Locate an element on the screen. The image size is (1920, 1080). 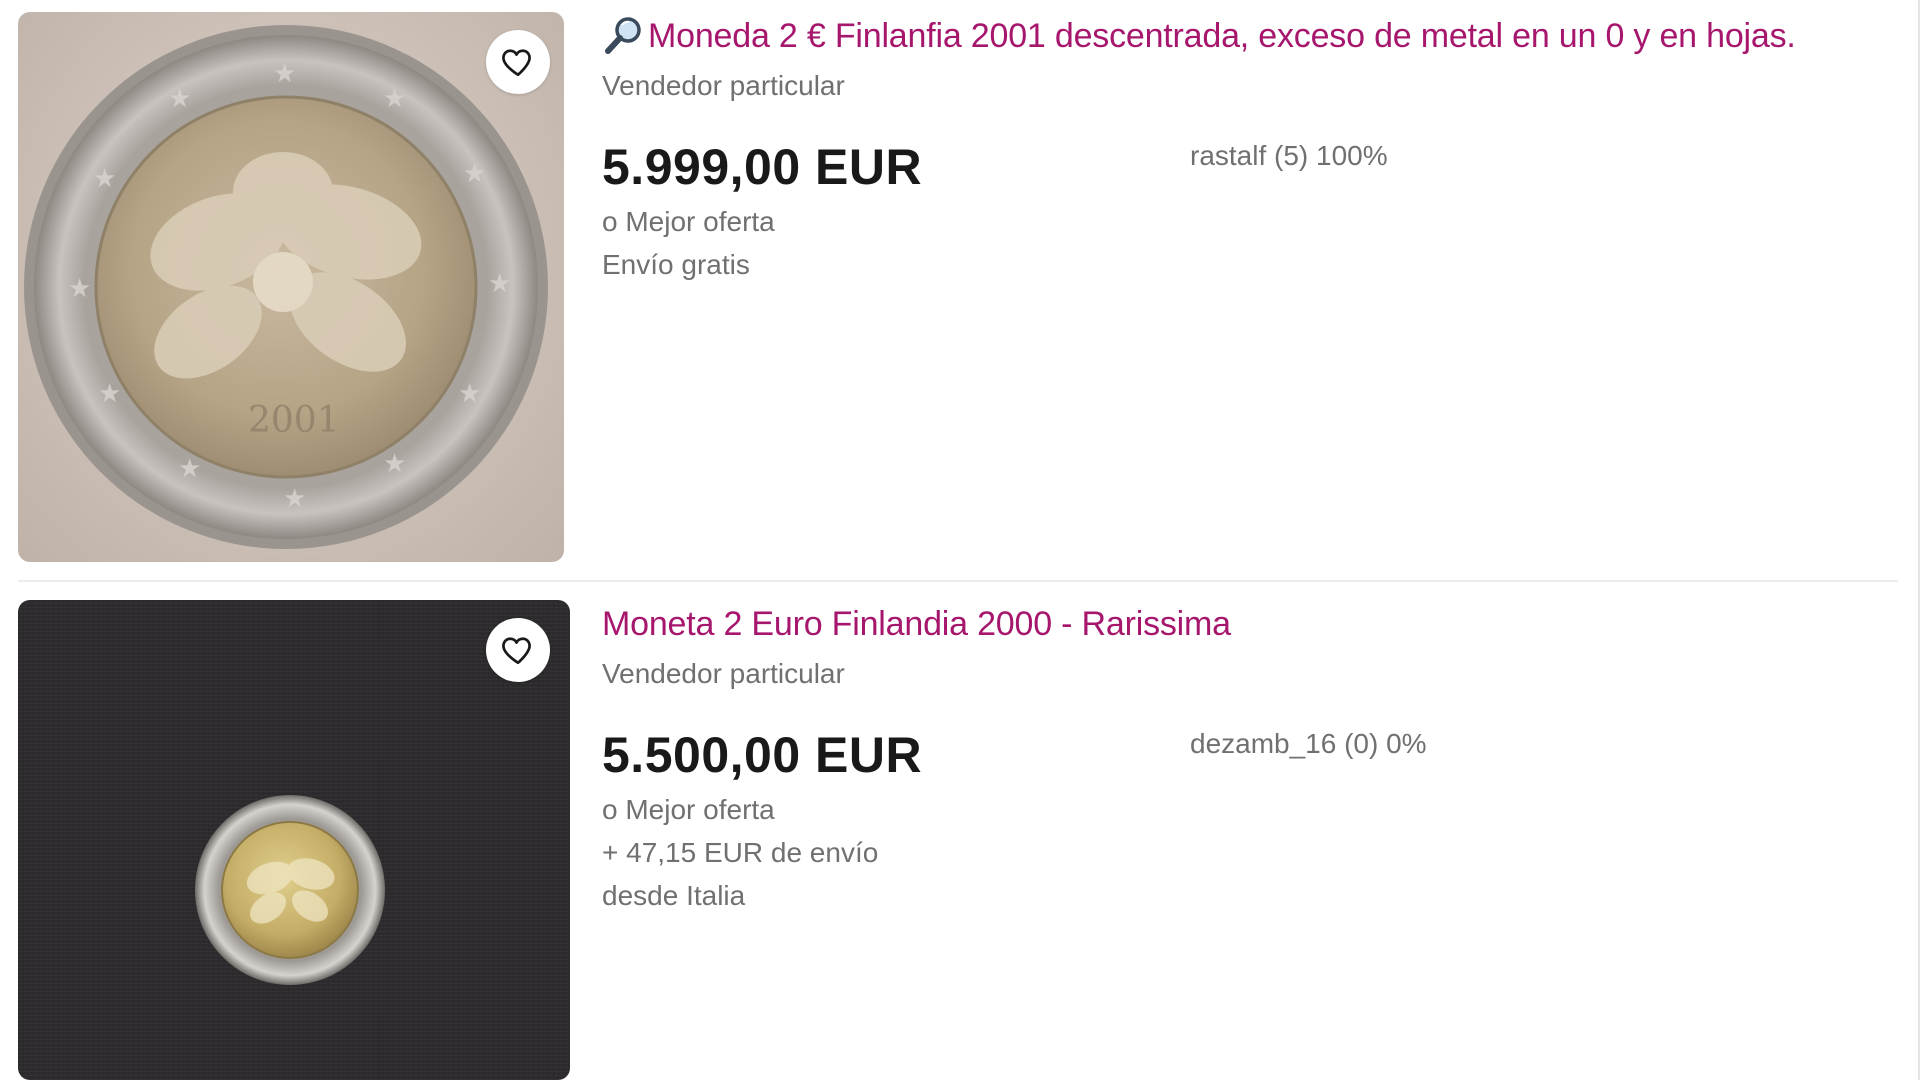
shipping-text: + 47,15 EUR de envío is located at coordinates (740, 852).